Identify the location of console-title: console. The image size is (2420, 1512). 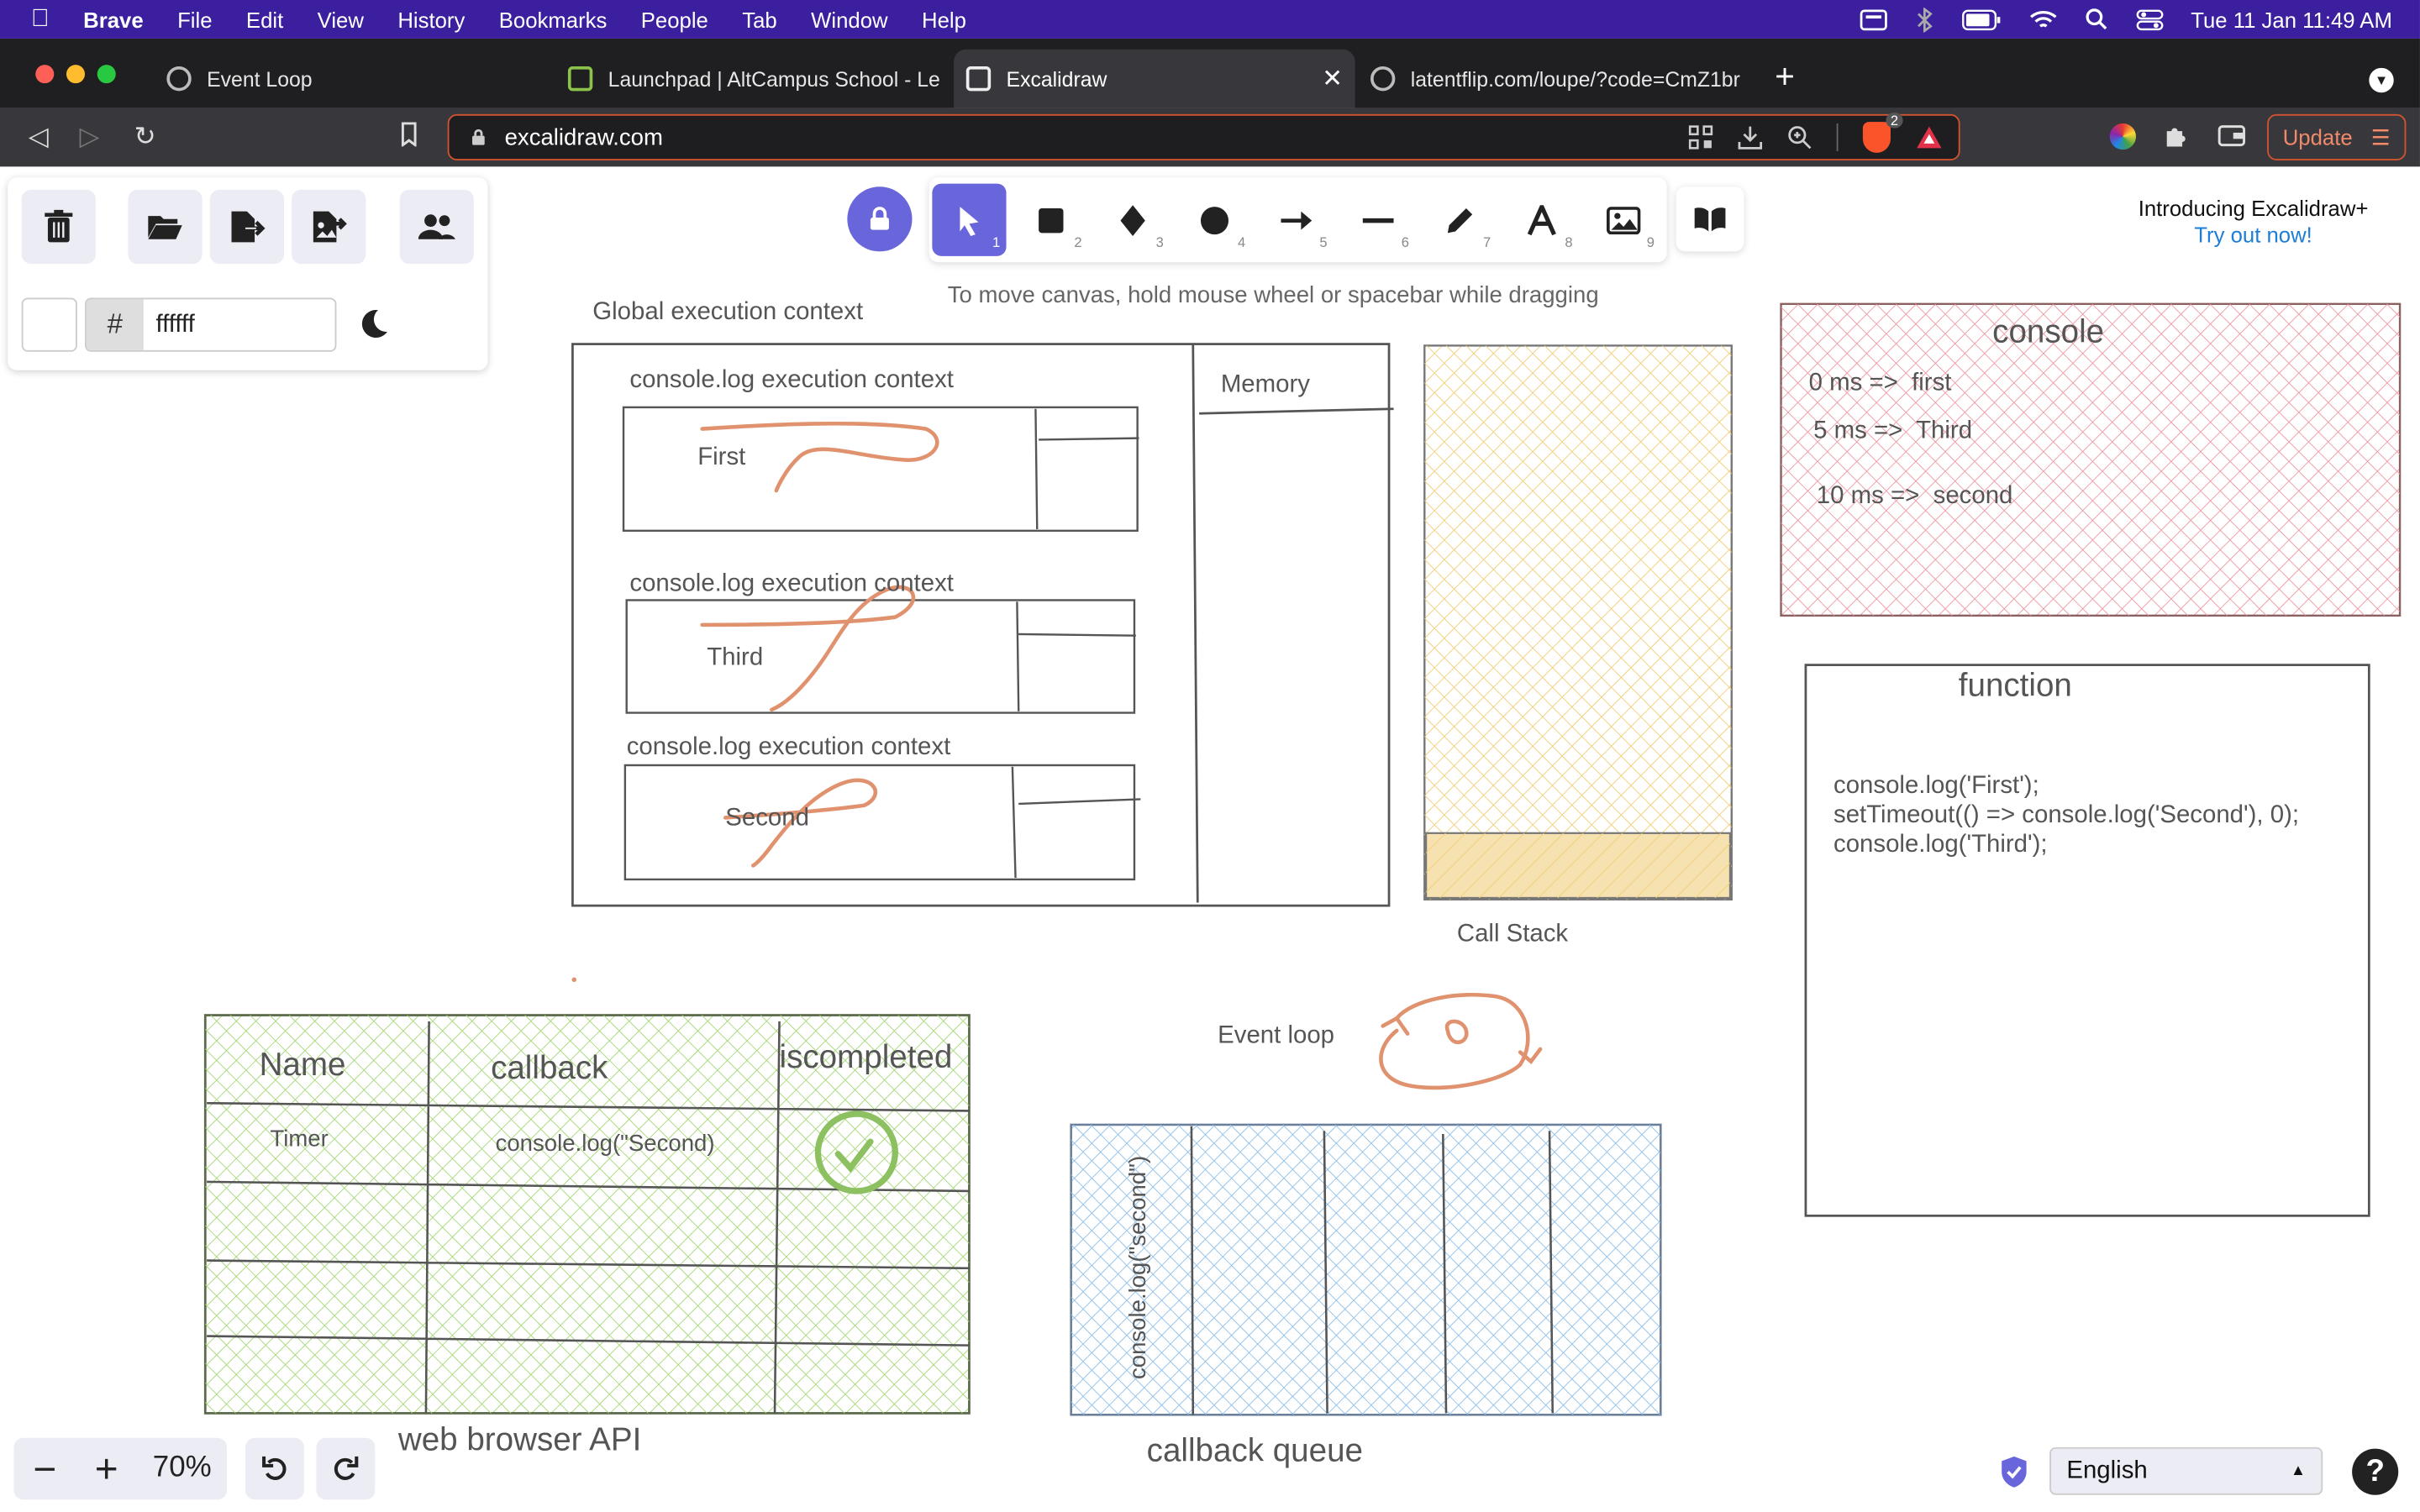
(2048, 333).